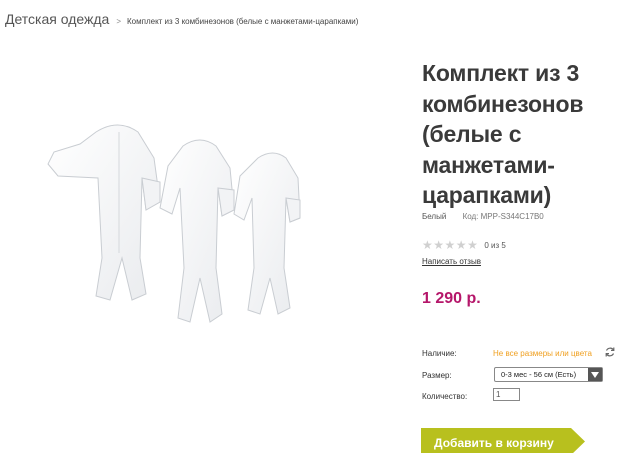  Describe the element at coordinates (542, 353) in the screenshot. I see `availability-value: Не все размеры или цвета` at that location.